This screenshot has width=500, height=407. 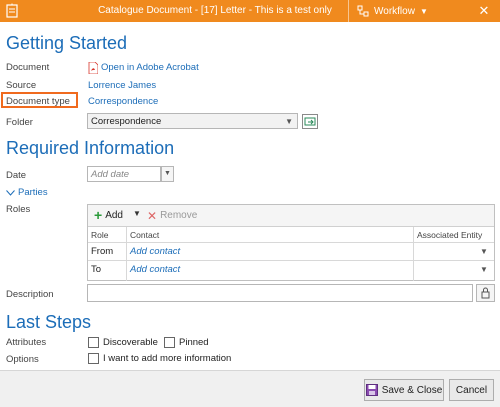 What do you see at coordinates (363, 11) in the screenshot?
I see `workflow-icon` at bounding box center [363, 11].